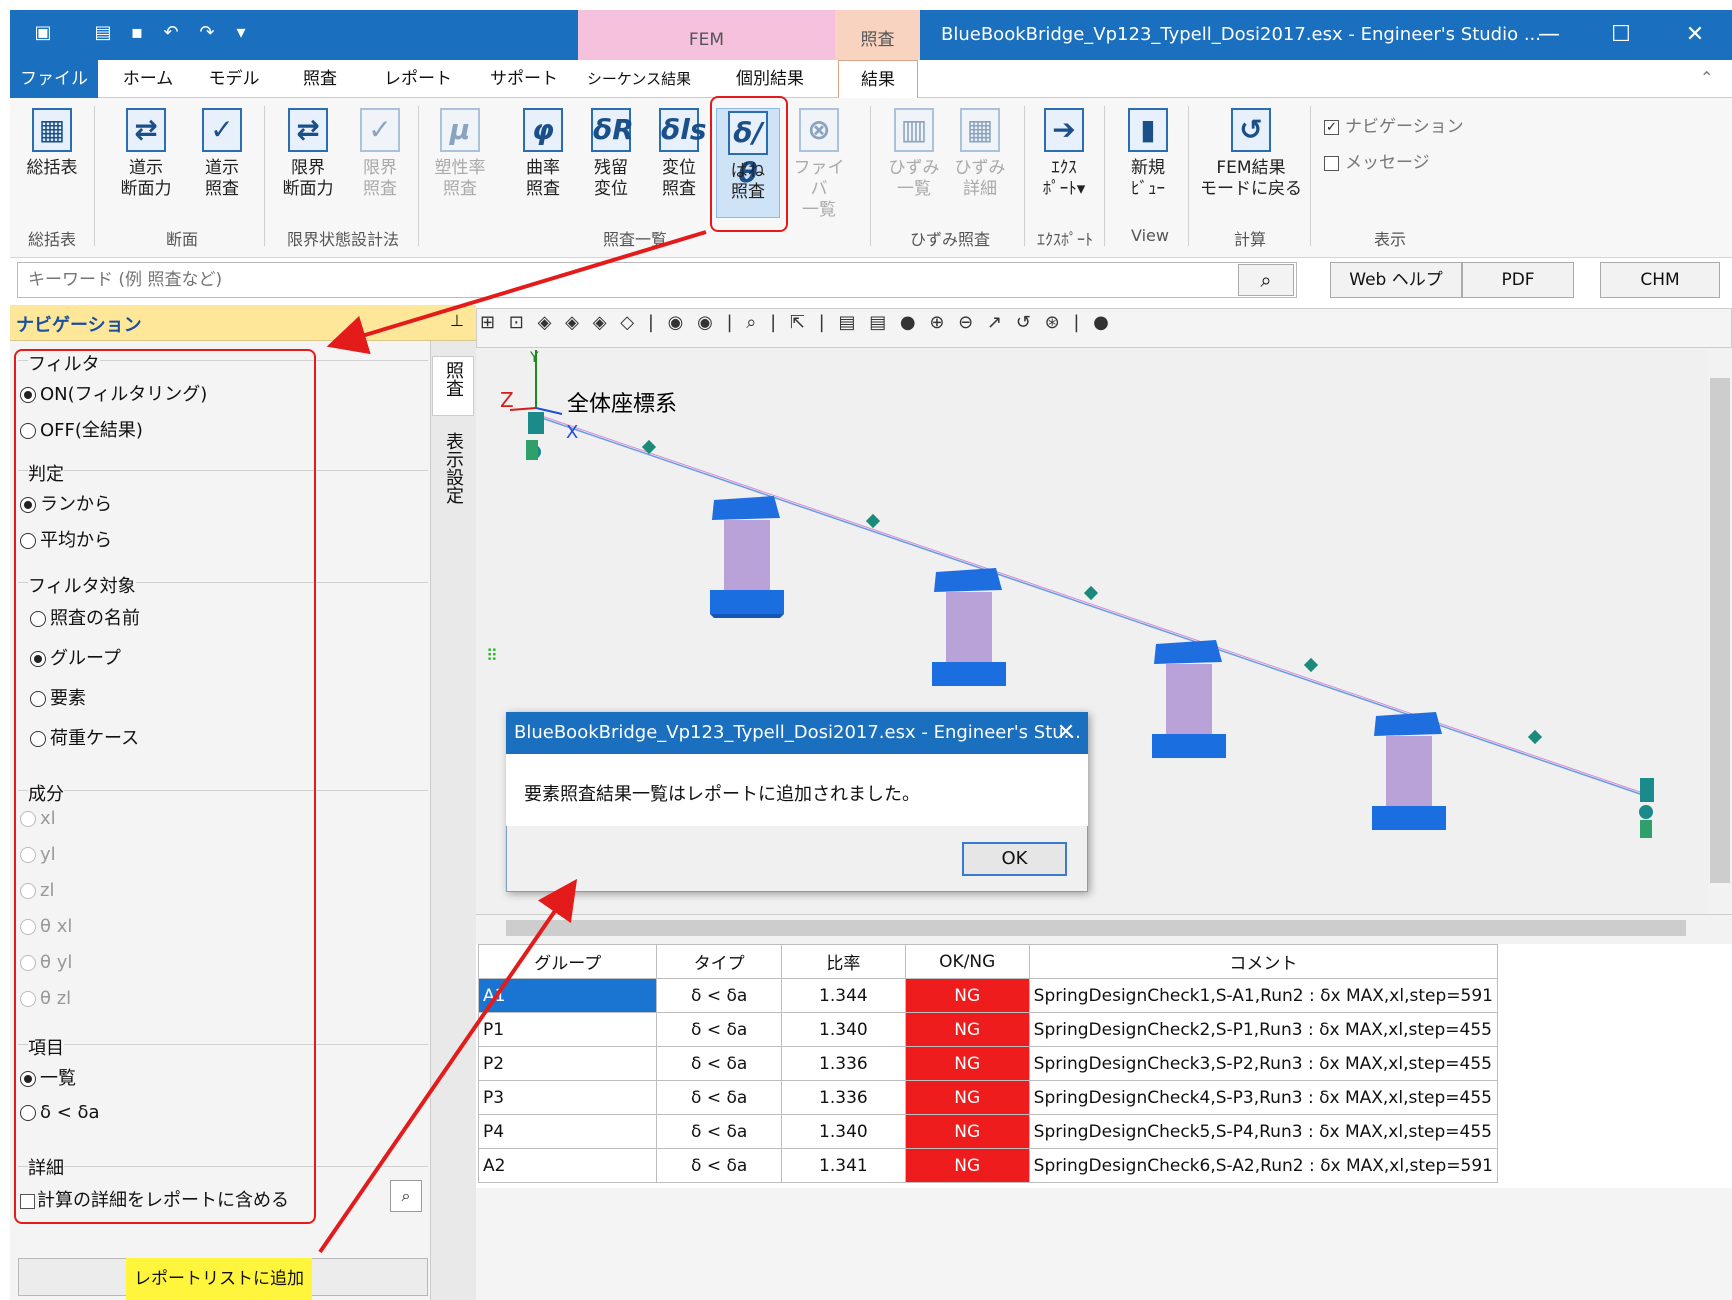 The height and width of the screenshot is (1300, 1732). What do you see at coordinates (448, 1066) in the screenshot?
I see `arrow-to-dialog` at bounding box center [448, 1066].